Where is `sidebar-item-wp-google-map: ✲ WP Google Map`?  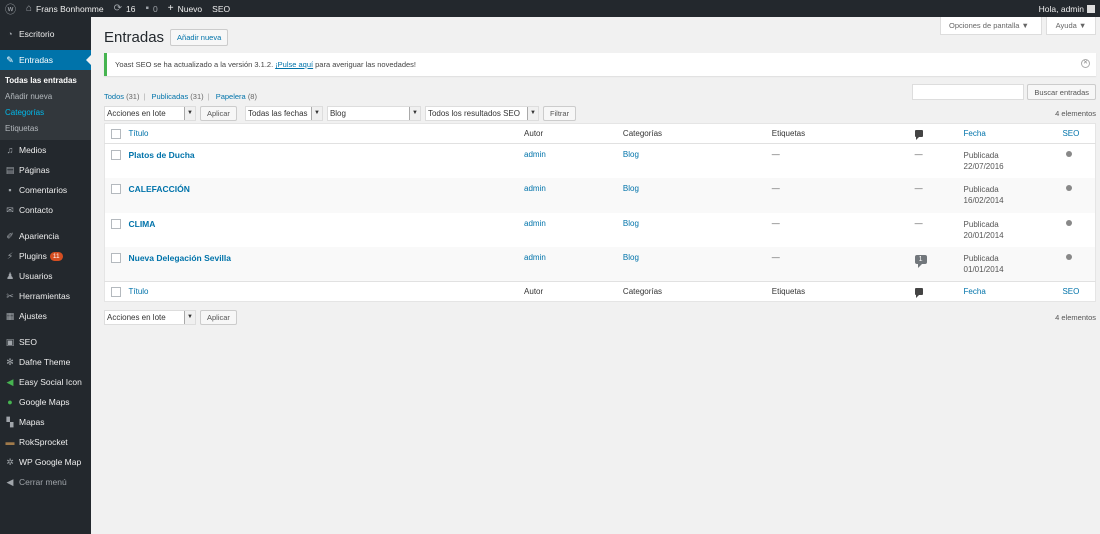
sidebar-item-wp-google-map: ✲ WP Google Map is located at coordinates (45, 462).